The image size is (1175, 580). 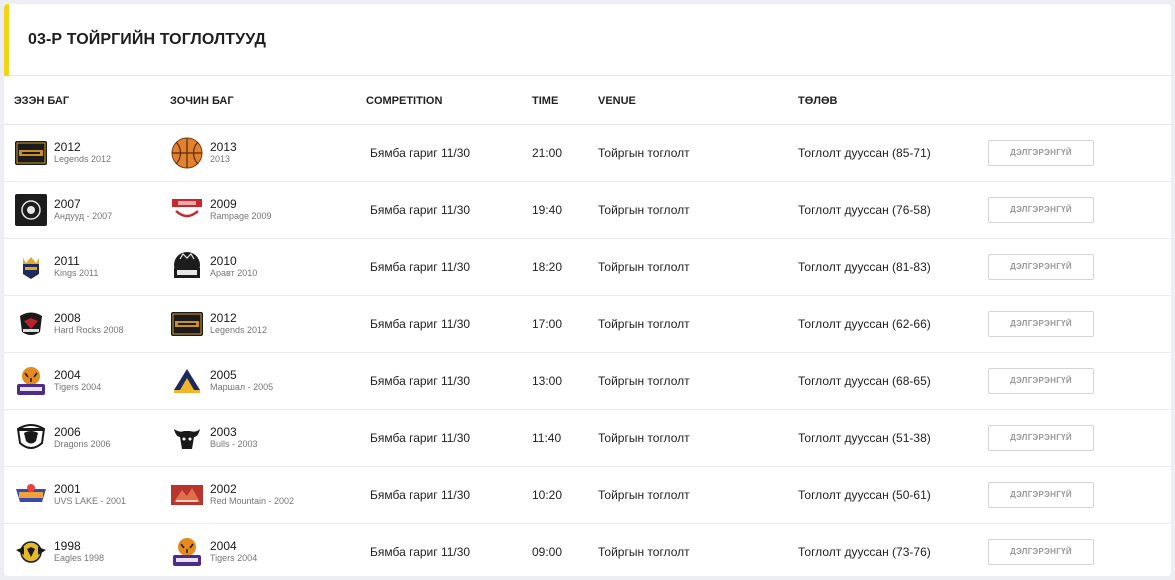 What do you see at coordinates (187, 381) in the screenshot?
I see `marshal-logo` at bounding box center [187, 381].